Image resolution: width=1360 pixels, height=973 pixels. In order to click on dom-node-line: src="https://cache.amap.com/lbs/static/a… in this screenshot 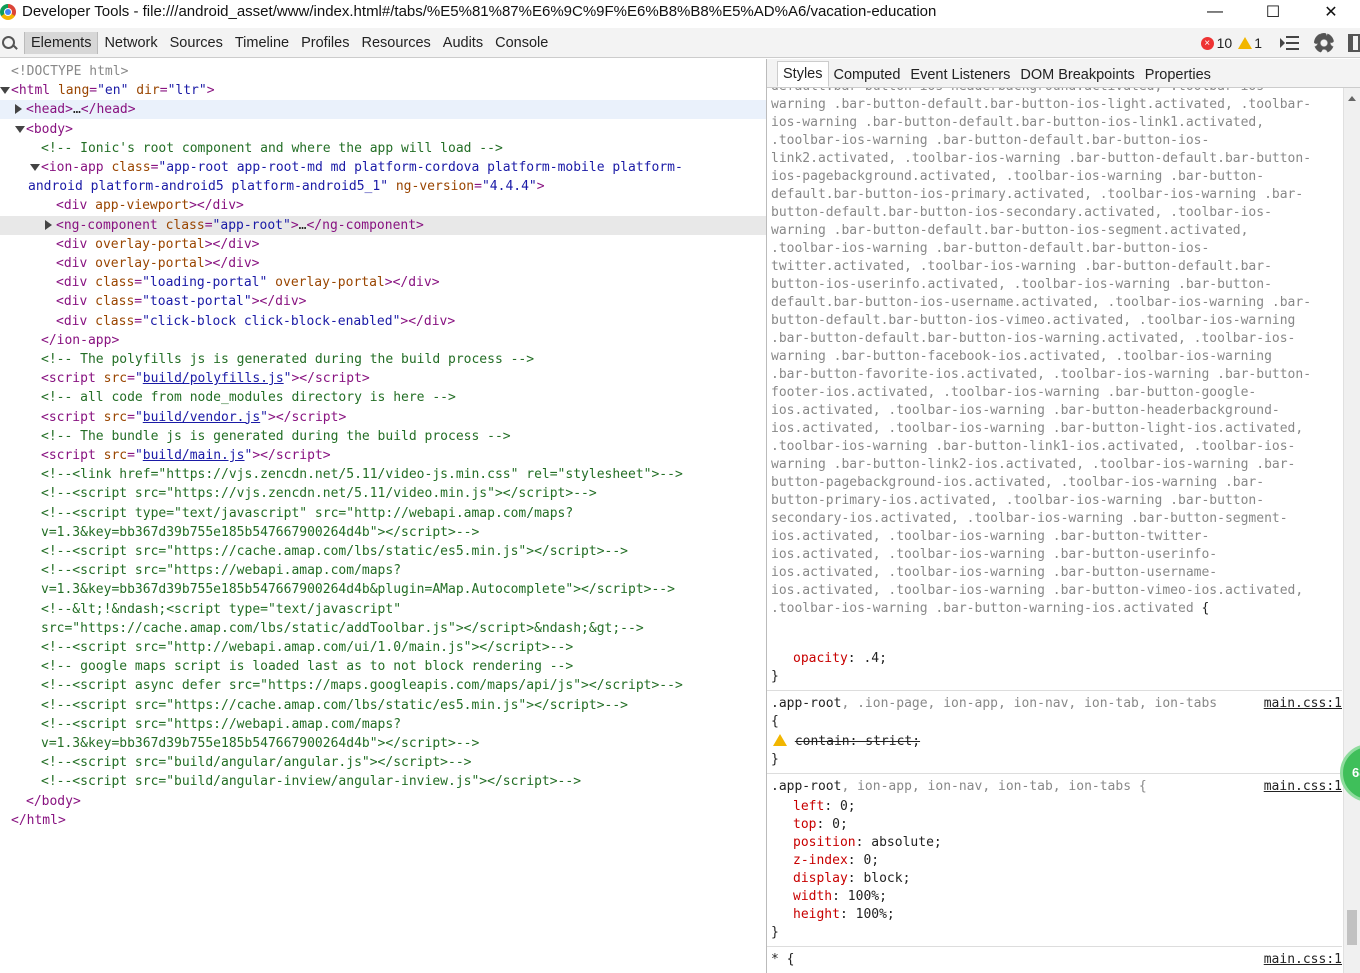, I will do `click(383, 628)`.